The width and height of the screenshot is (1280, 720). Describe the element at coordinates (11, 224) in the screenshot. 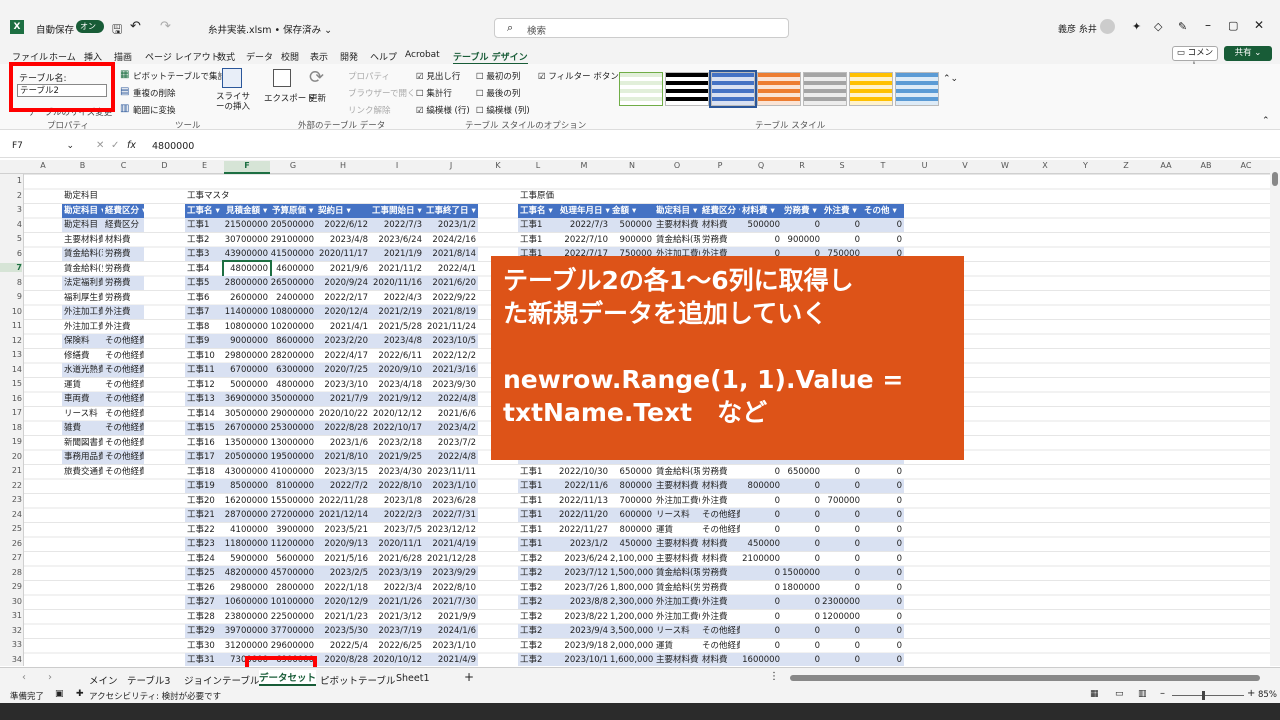

I see `row-header-4: 4` at that location.